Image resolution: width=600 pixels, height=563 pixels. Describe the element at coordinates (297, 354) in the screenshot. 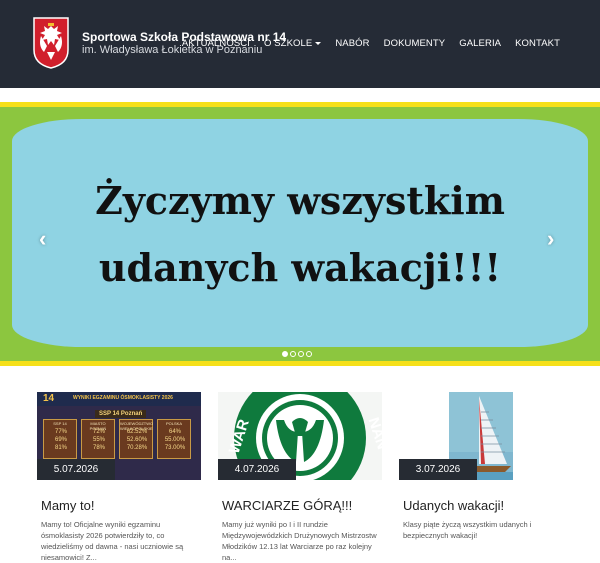

I see `slider-dots` at that location.